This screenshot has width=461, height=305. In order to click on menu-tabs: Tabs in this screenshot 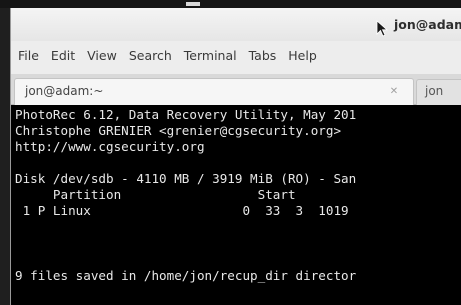, I will do `click(263, 55)`.